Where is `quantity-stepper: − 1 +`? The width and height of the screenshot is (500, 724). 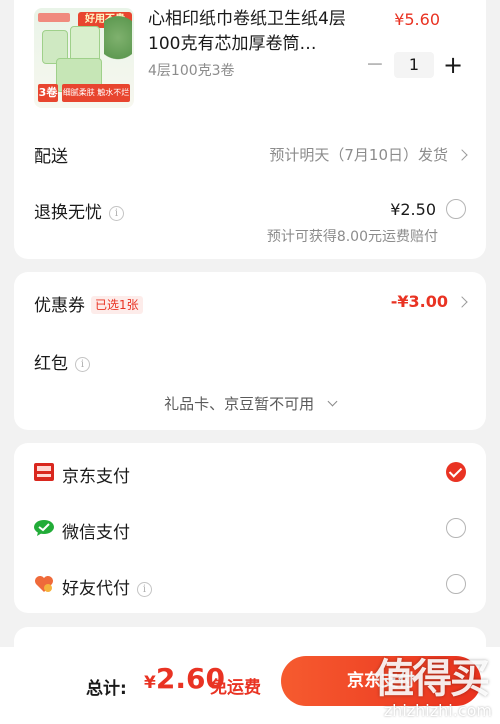
quantity-stepper: − 1 + is located at coordinates (414, 65).